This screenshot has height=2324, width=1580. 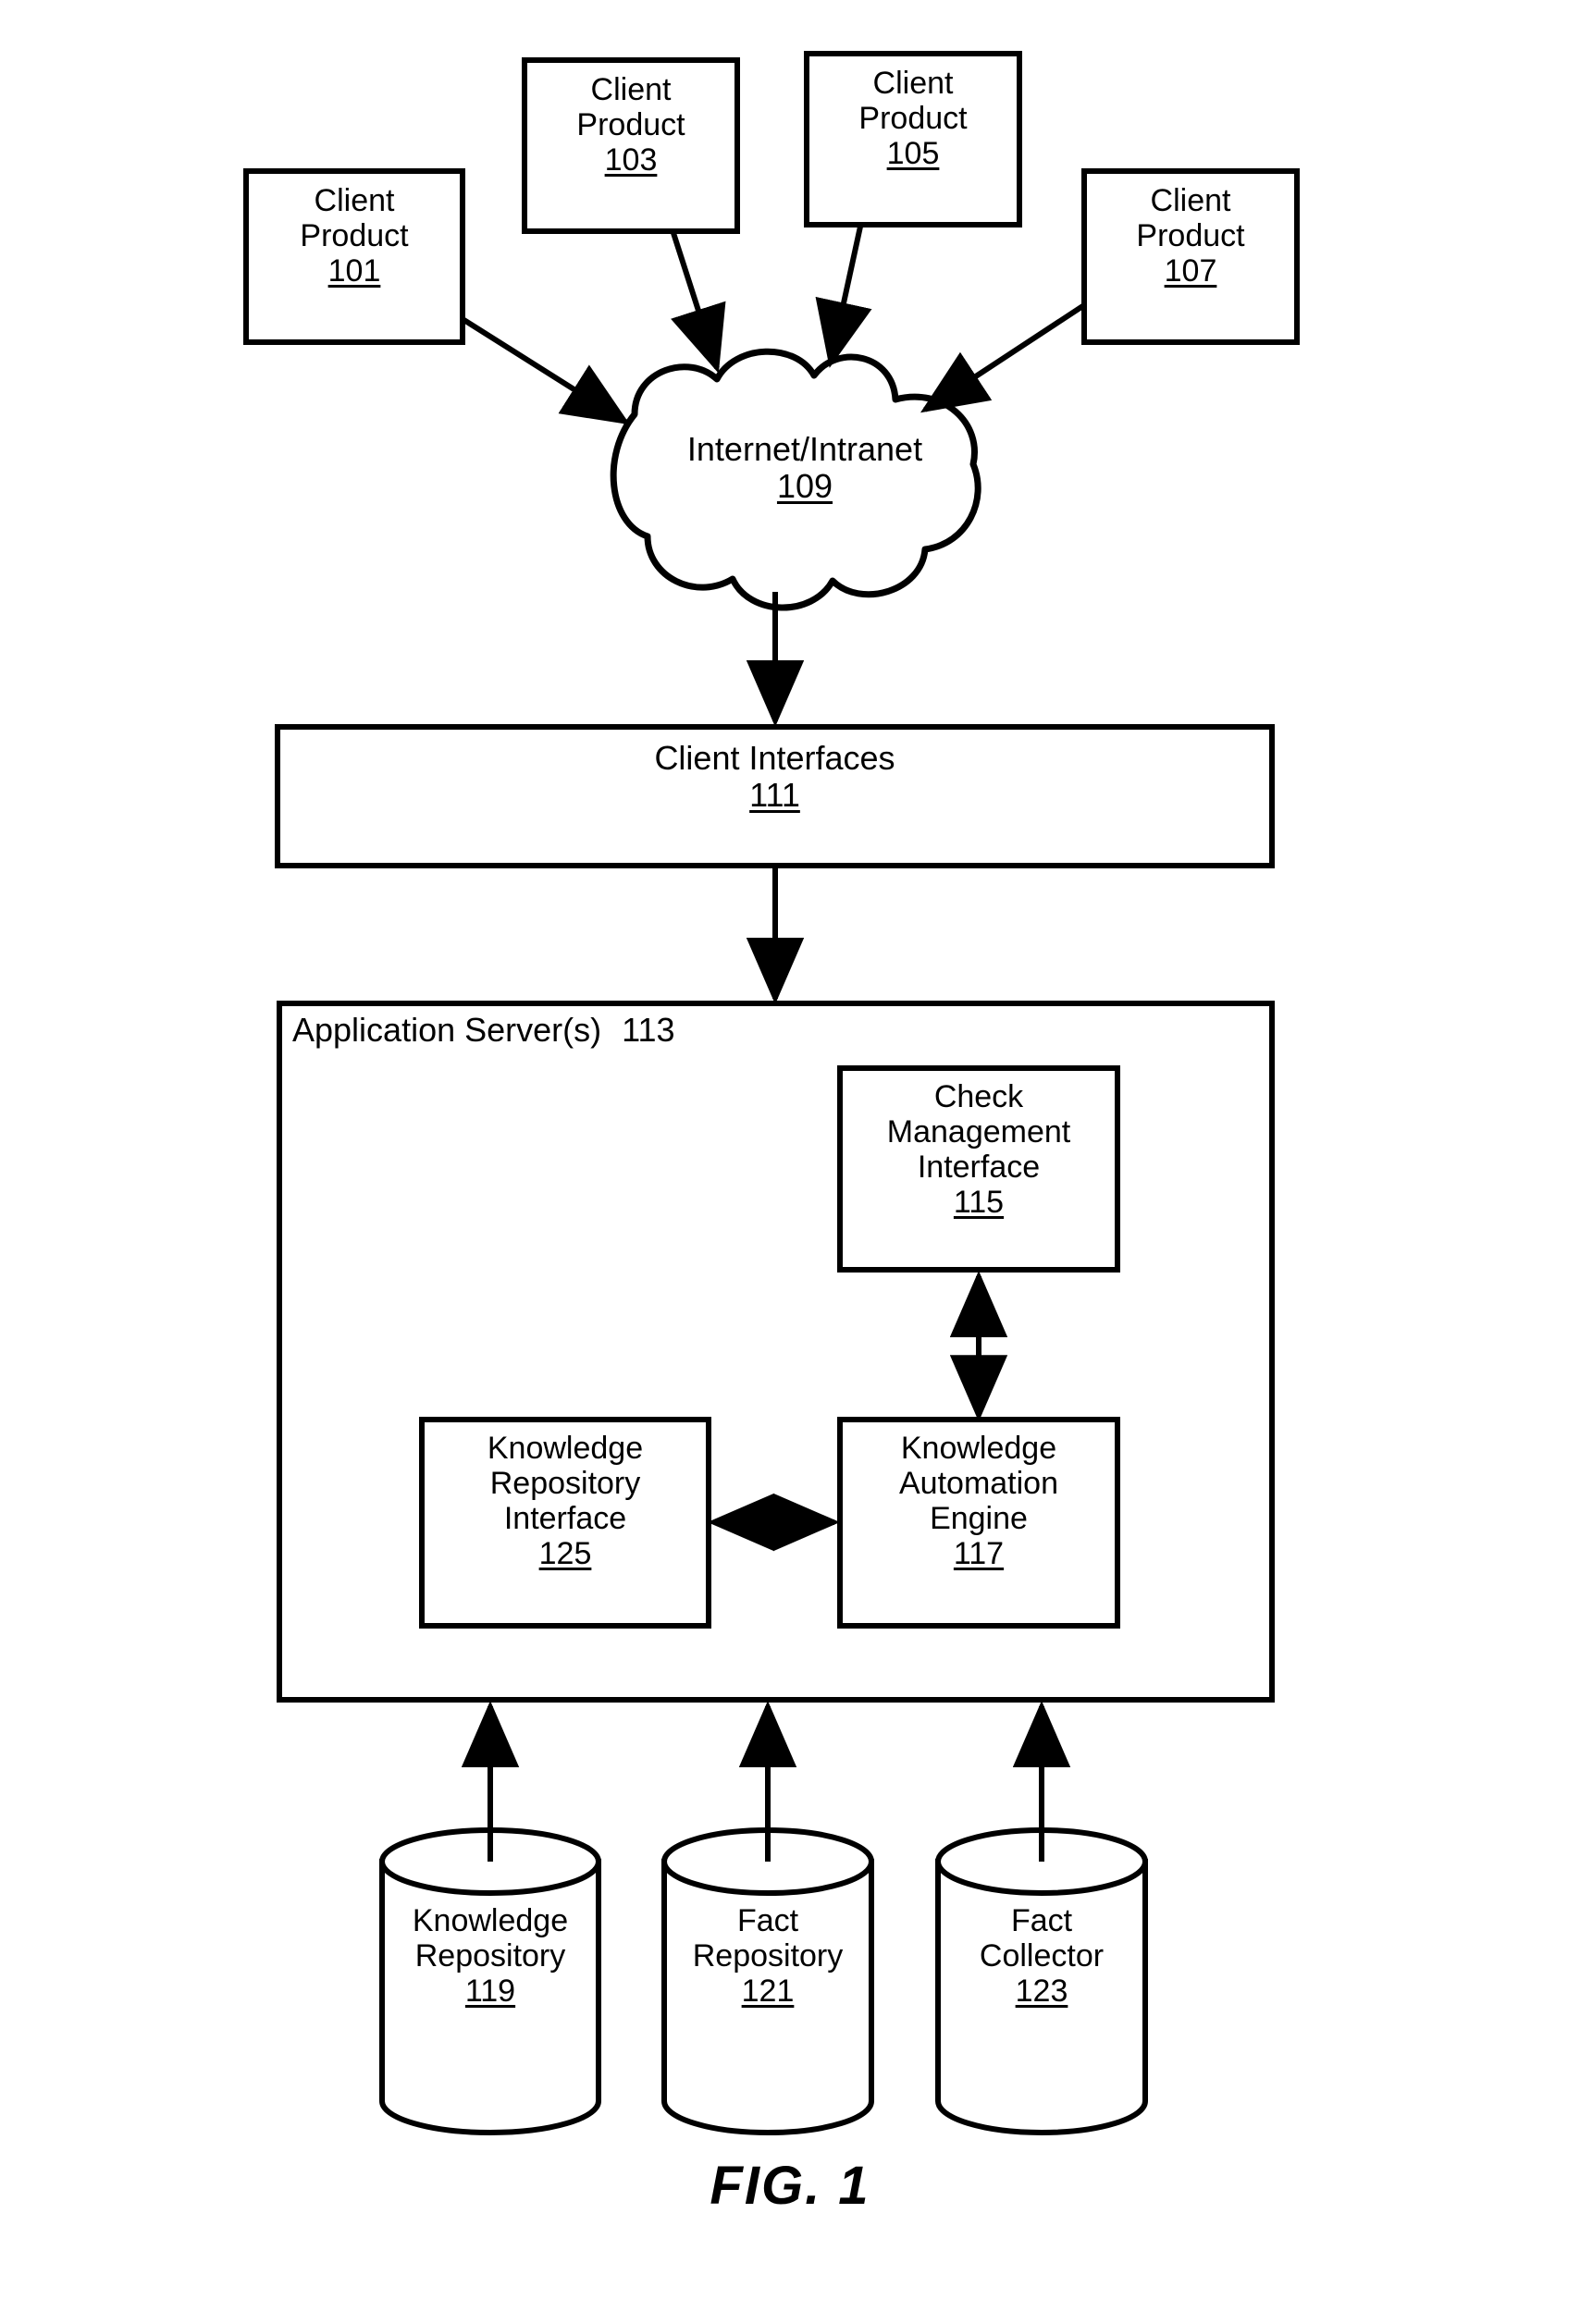 What do you see at coordinates (790, 2186) in the screenshot?
I see `figure-caption: FIG. 1` at bounding box center [790, 2186].